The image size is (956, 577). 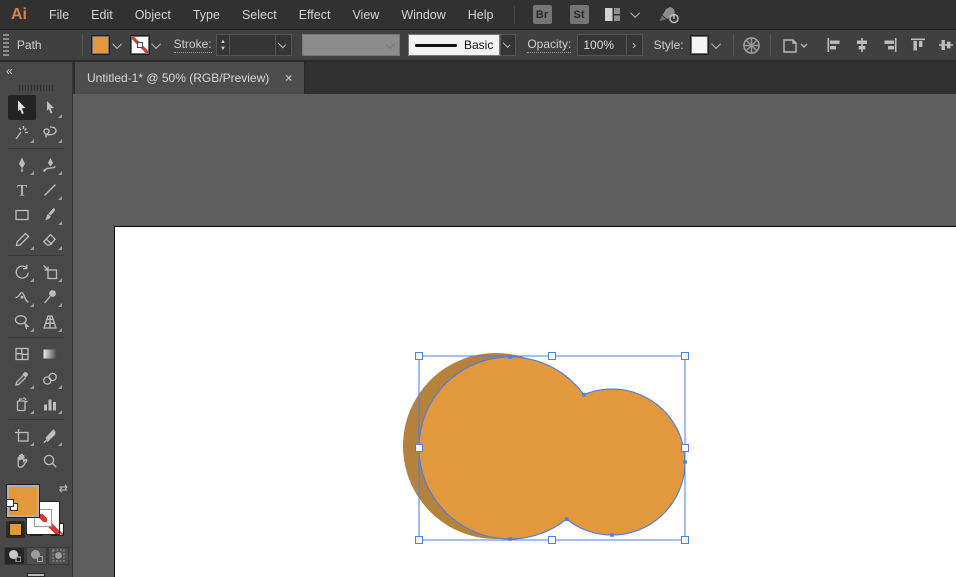 I want to click on gpu-performance-icon, so click(x=669, y=15).